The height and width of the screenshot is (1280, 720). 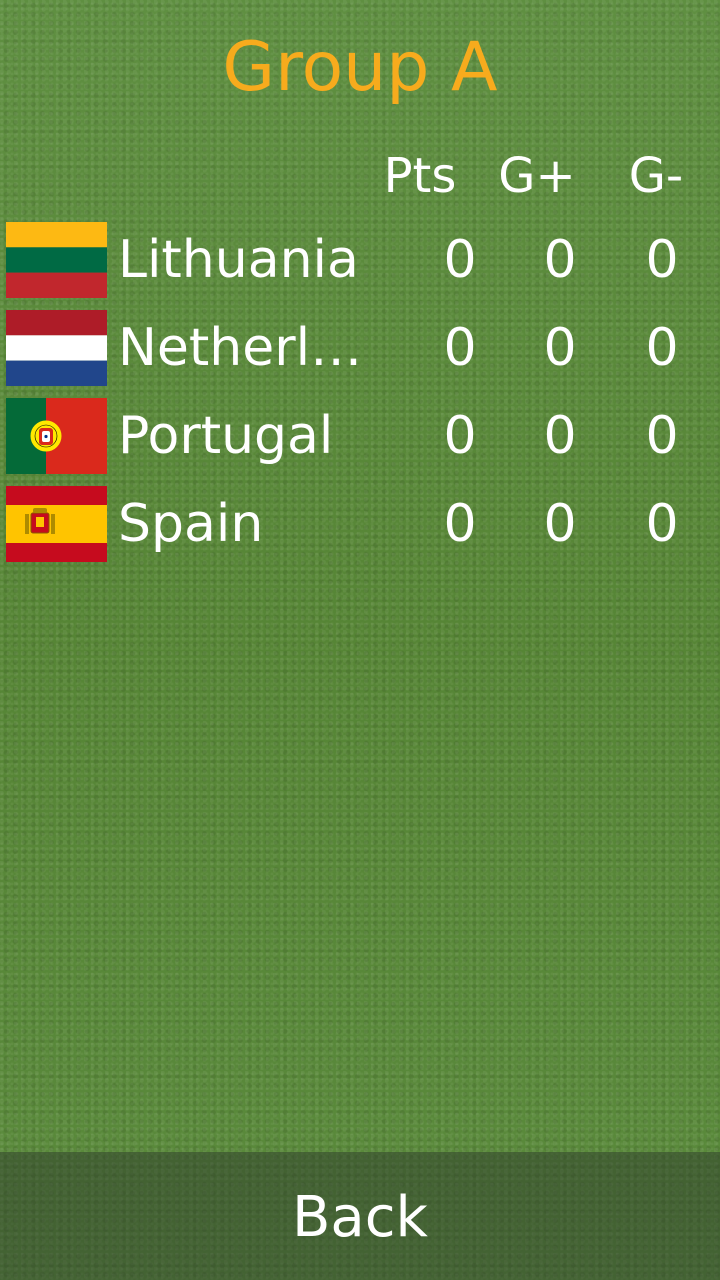 I want to click on page-title: Group A, so click(x=360, y=67).